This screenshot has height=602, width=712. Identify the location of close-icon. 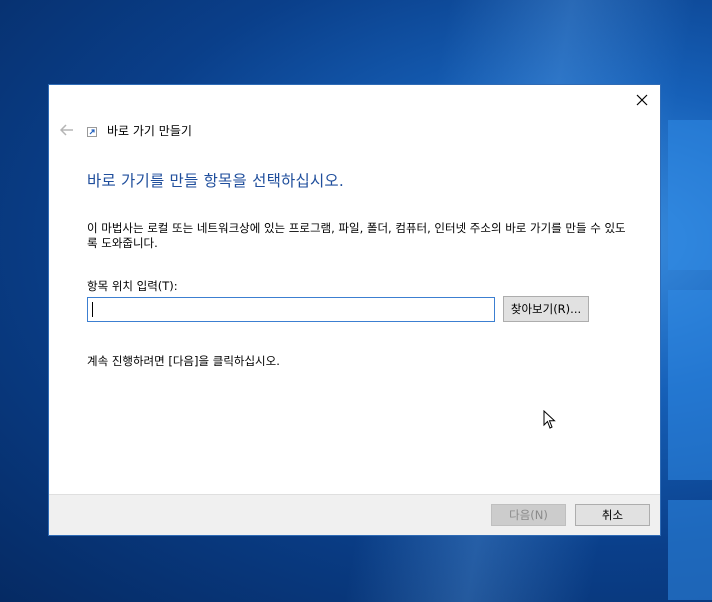
(642, 100).